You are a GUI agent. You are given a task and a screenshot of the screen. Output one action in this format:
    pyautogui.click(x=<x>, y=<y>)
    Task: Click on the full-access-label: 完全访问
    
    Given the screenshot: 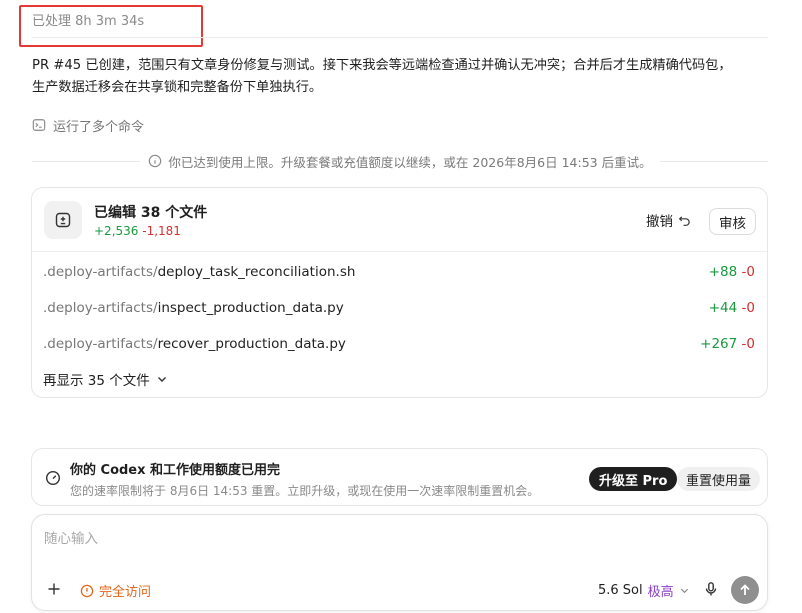 What is the action you would take?
    pyautogui.click(x=125, y=592)
    